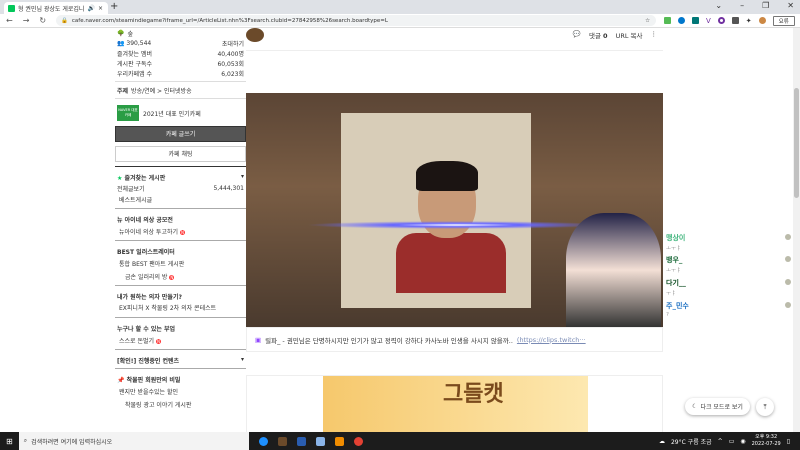 The image size is (800, 450). Describe the element at coordinates (674, 271) in the screenshot. I see `chat-message: ㅗㅜㅑ` at that location.